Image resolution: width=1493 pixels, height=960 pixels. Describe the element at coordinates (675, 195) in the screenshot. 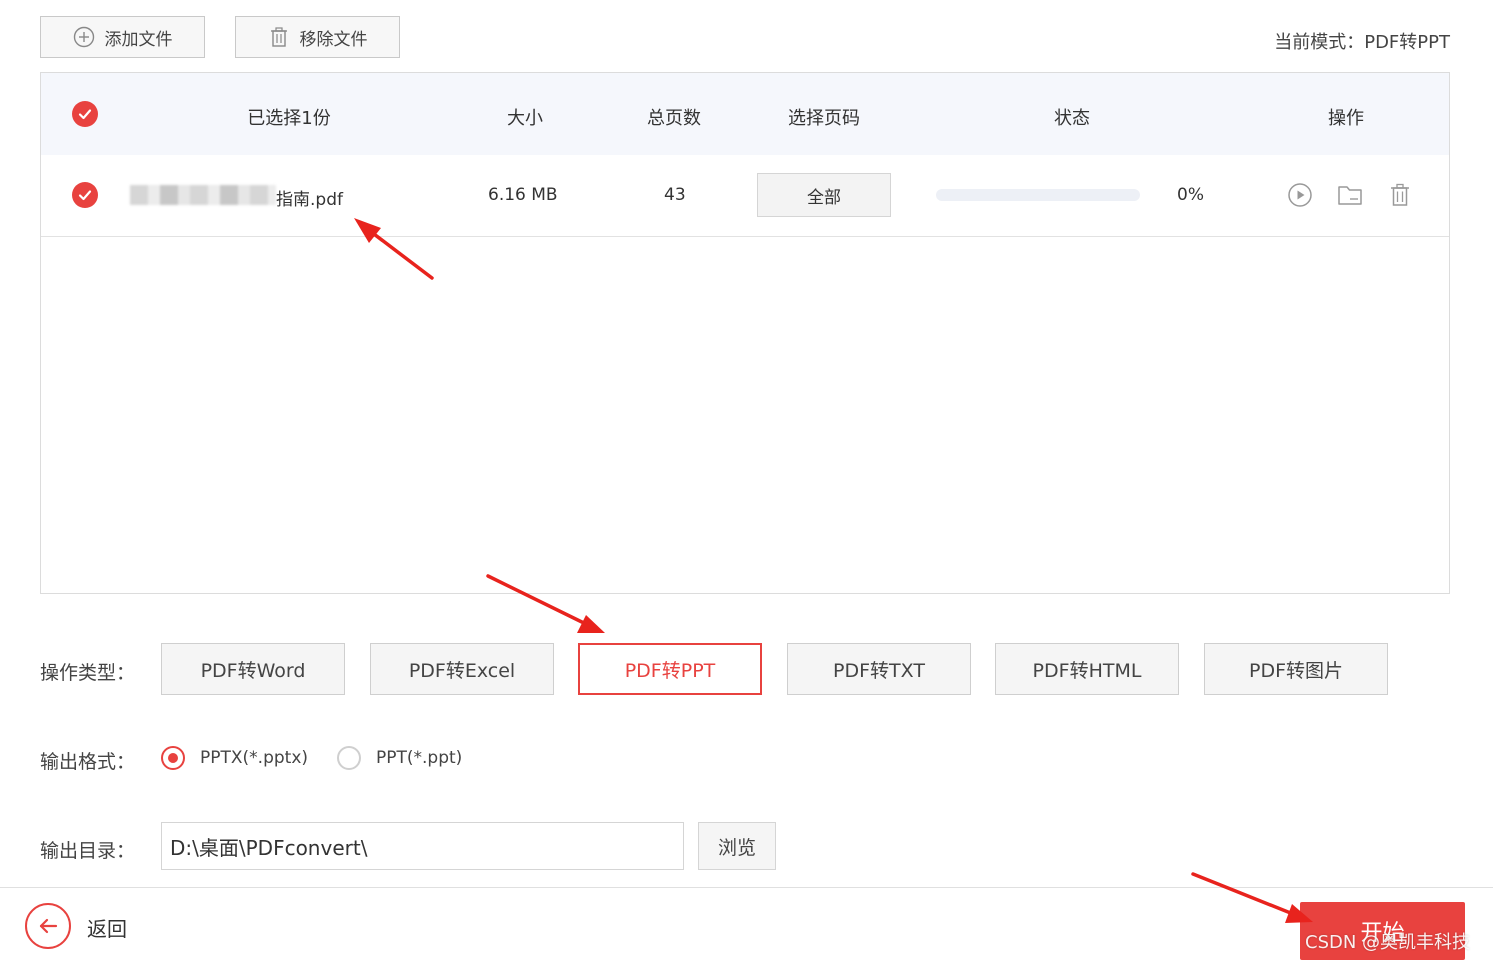

I see `file-pages: 43` at that location.